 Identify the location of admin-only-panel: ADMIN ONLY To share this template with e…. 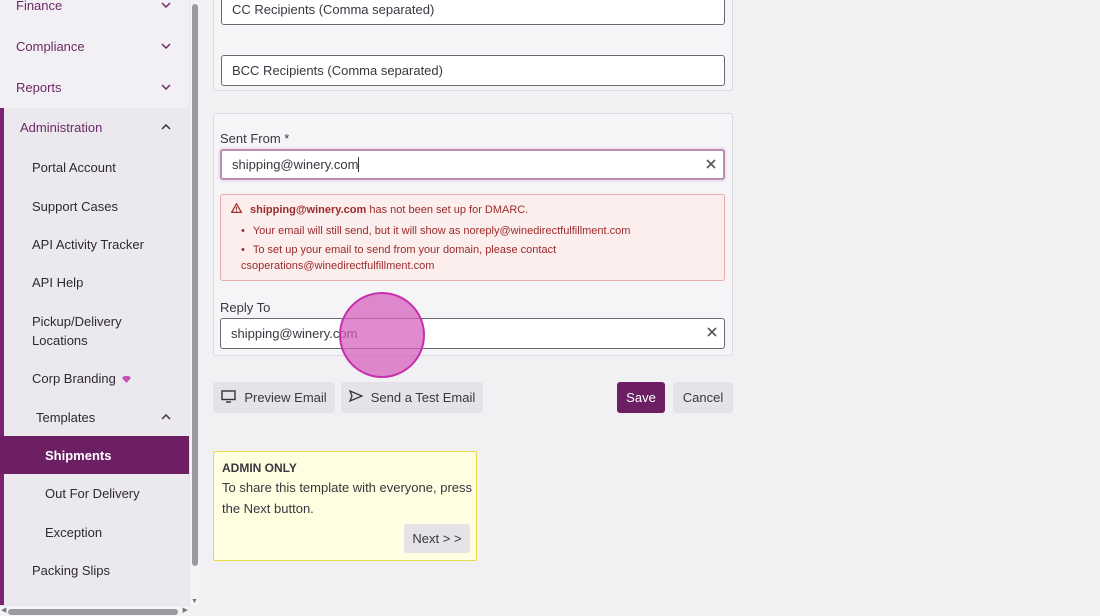
(345, 506).